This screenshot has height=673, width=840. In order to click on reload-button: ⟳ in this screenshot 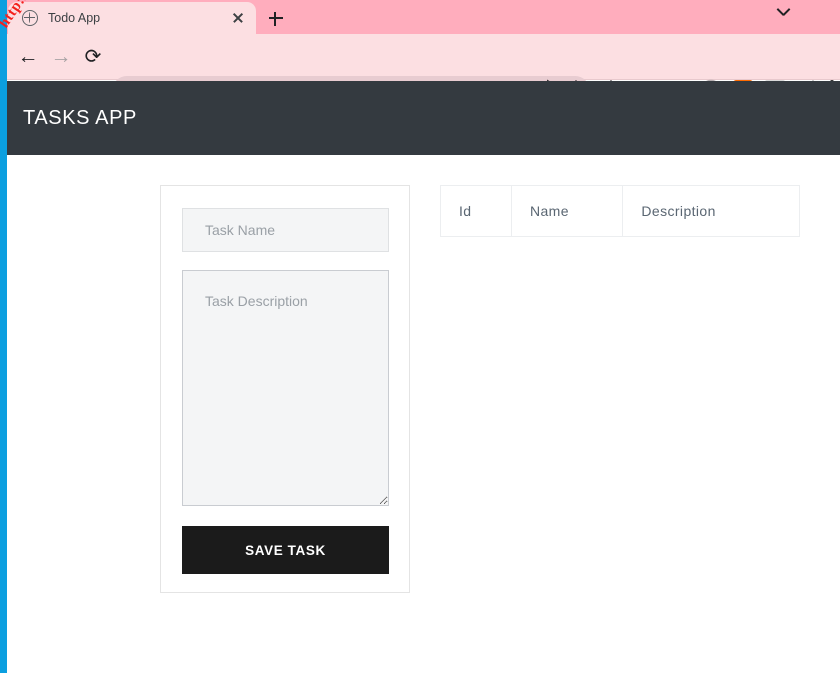, I will do `click(93, 57)`.